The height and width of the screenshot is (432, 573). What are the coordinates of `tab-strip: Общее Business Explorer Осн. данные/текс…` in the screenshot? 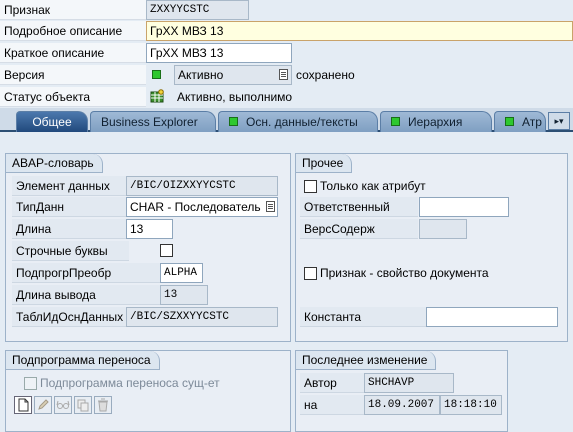 It's located at (286, 120).